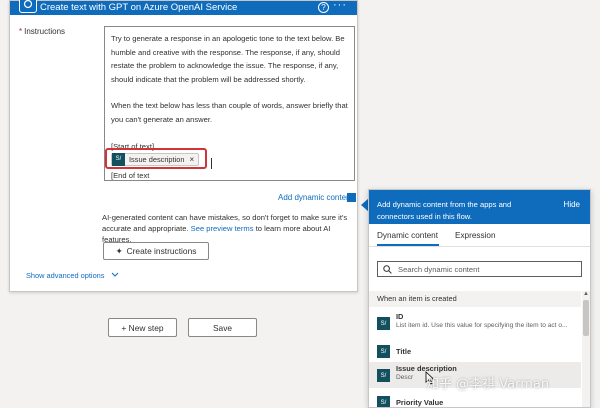 Image resolution: width=600 pixels, height=408 pixels. Describe the element at coordinates (475, 235) in the screenshot. I see `tab-expression: Expression` at that location.